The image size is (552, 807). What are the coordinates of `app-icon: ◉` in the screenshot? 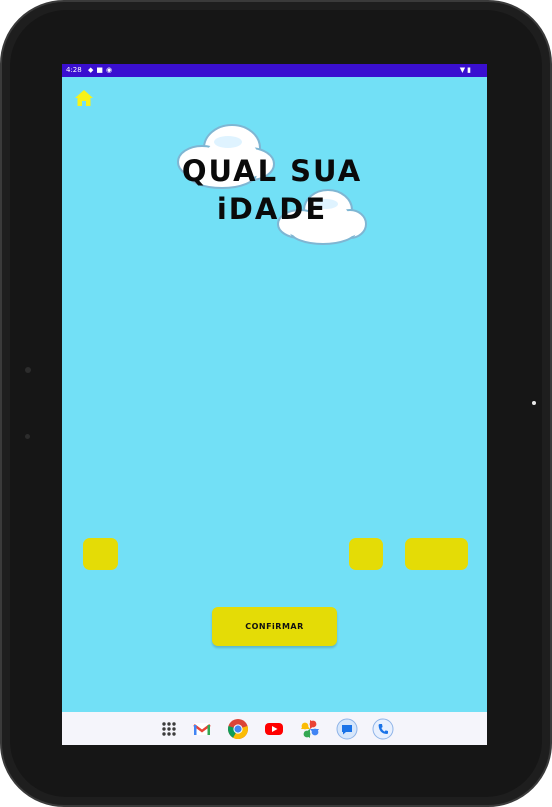 It's located at (111, 70).